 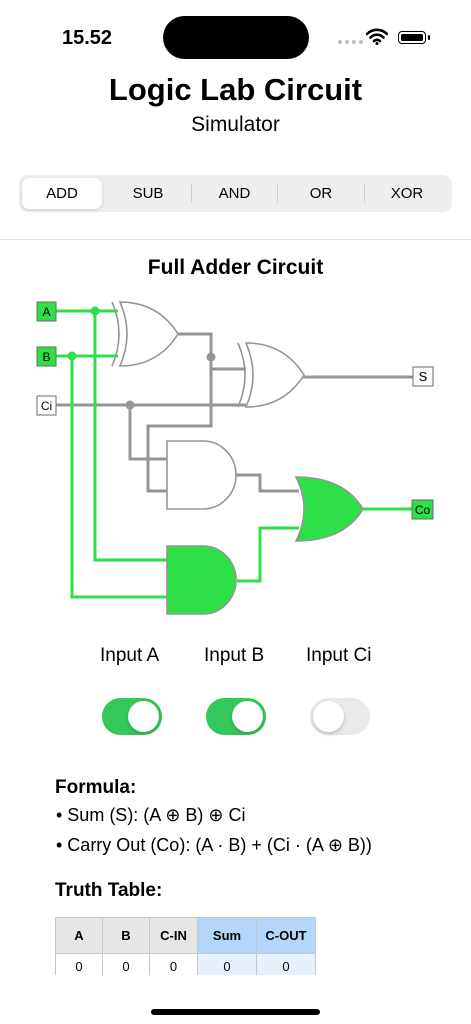 I want to click on input-a-label: Input A, so click(x=130, y=655).